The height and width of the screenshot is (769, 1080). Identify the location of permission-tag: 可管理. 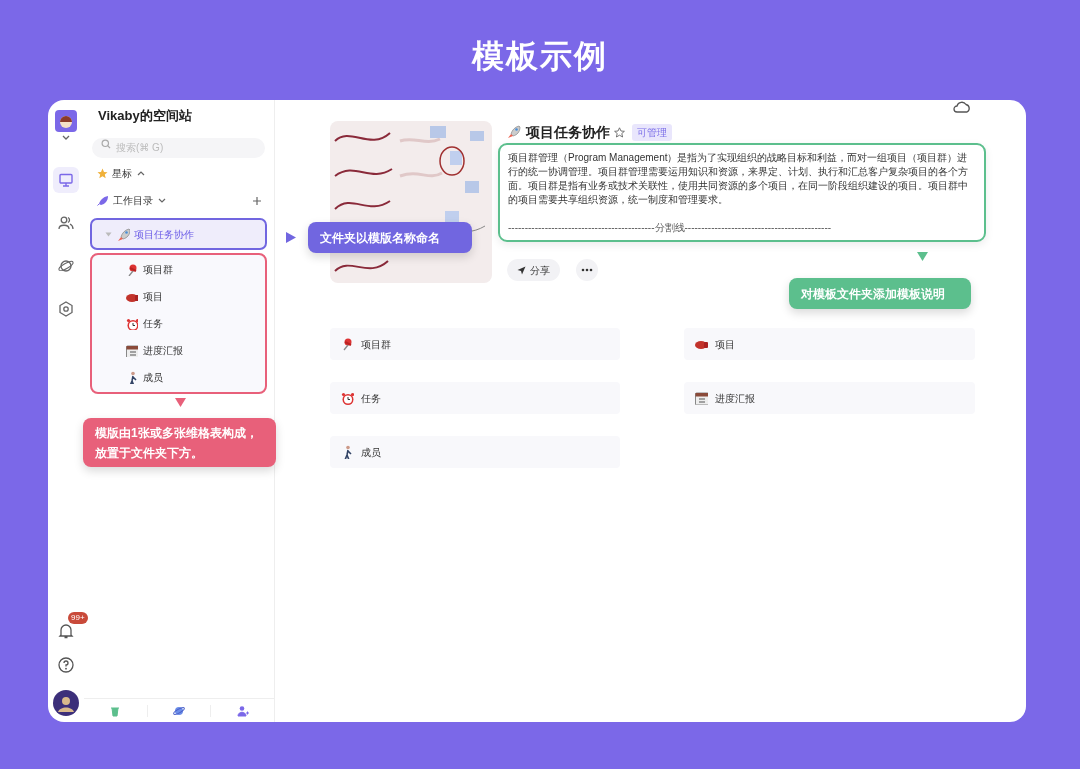
(652, 132).